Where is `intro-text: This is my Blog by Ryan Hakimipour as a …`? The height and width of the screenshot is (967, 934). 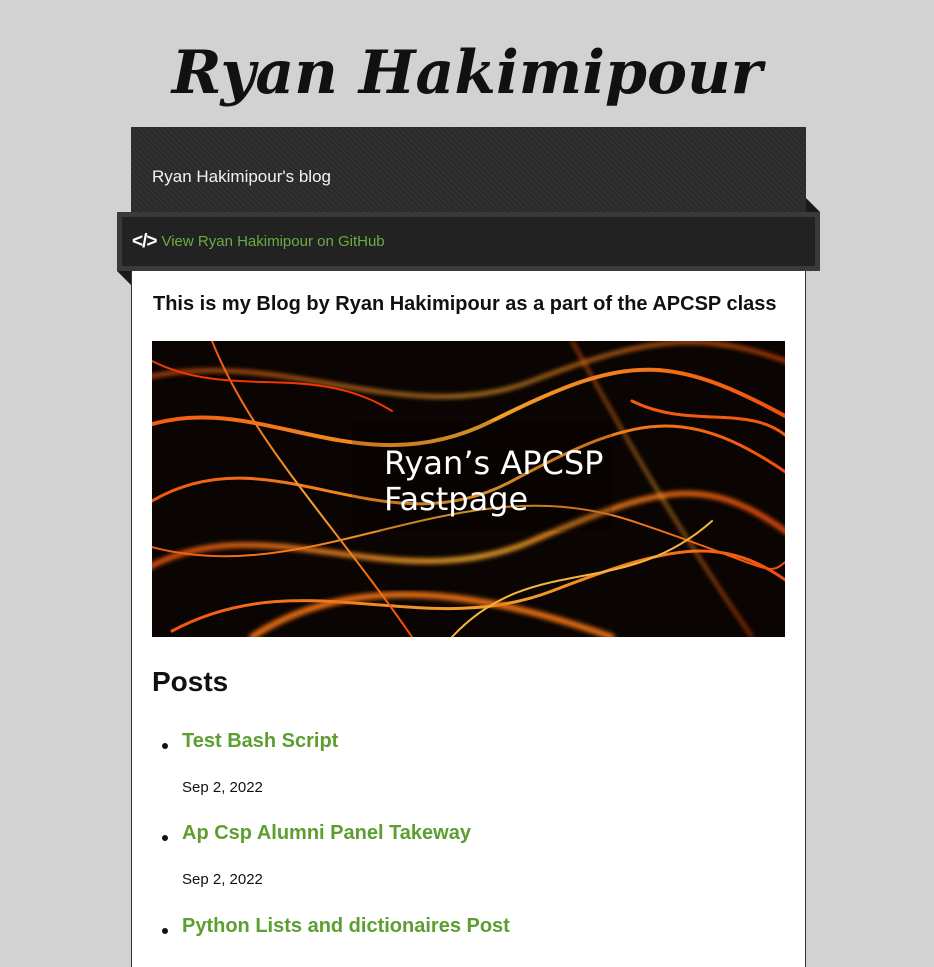
intro-text: This is my Blog by Ryan Hakimipour as a … is located at coordinates (465, 304).